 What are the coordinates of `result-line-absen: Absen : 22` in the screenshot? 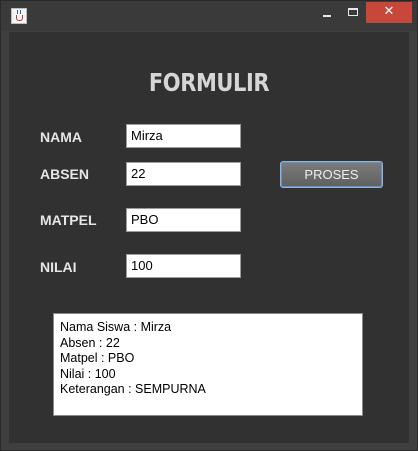 It's located at (90, 342).